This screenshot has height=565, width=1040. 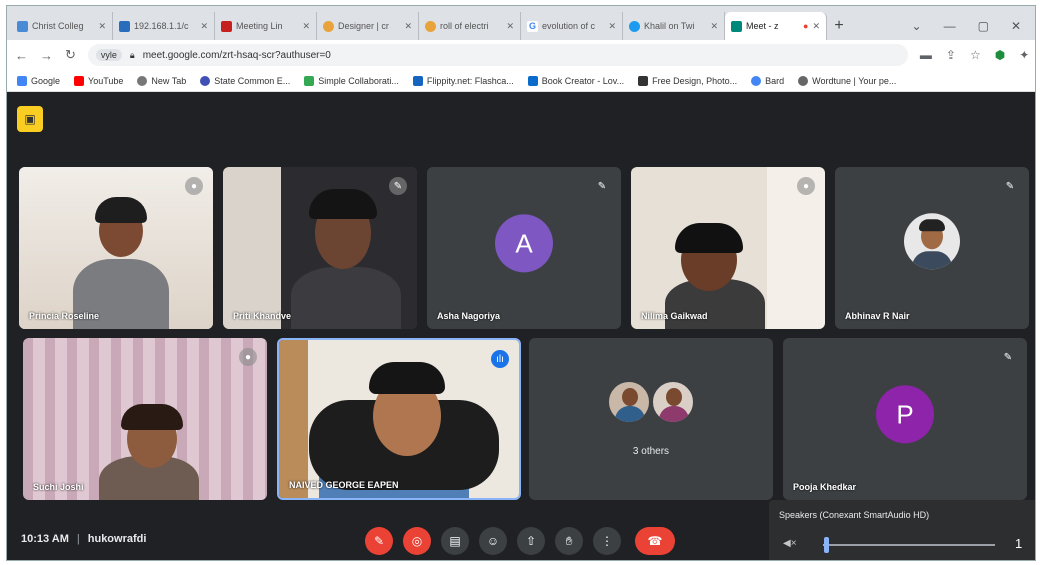 What do you see at coordinates (417, 541) in the screenshot?
I see `camera-toggle-button: ◎` at bounding box center [417, 541].